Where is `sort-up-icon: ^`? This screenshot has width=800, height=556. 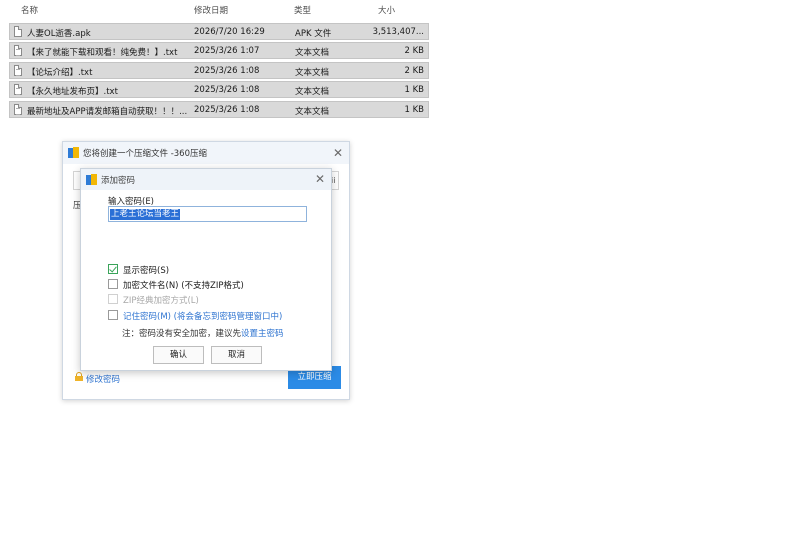 sort-up-icon: ^ is located at coordinates (101, 3).